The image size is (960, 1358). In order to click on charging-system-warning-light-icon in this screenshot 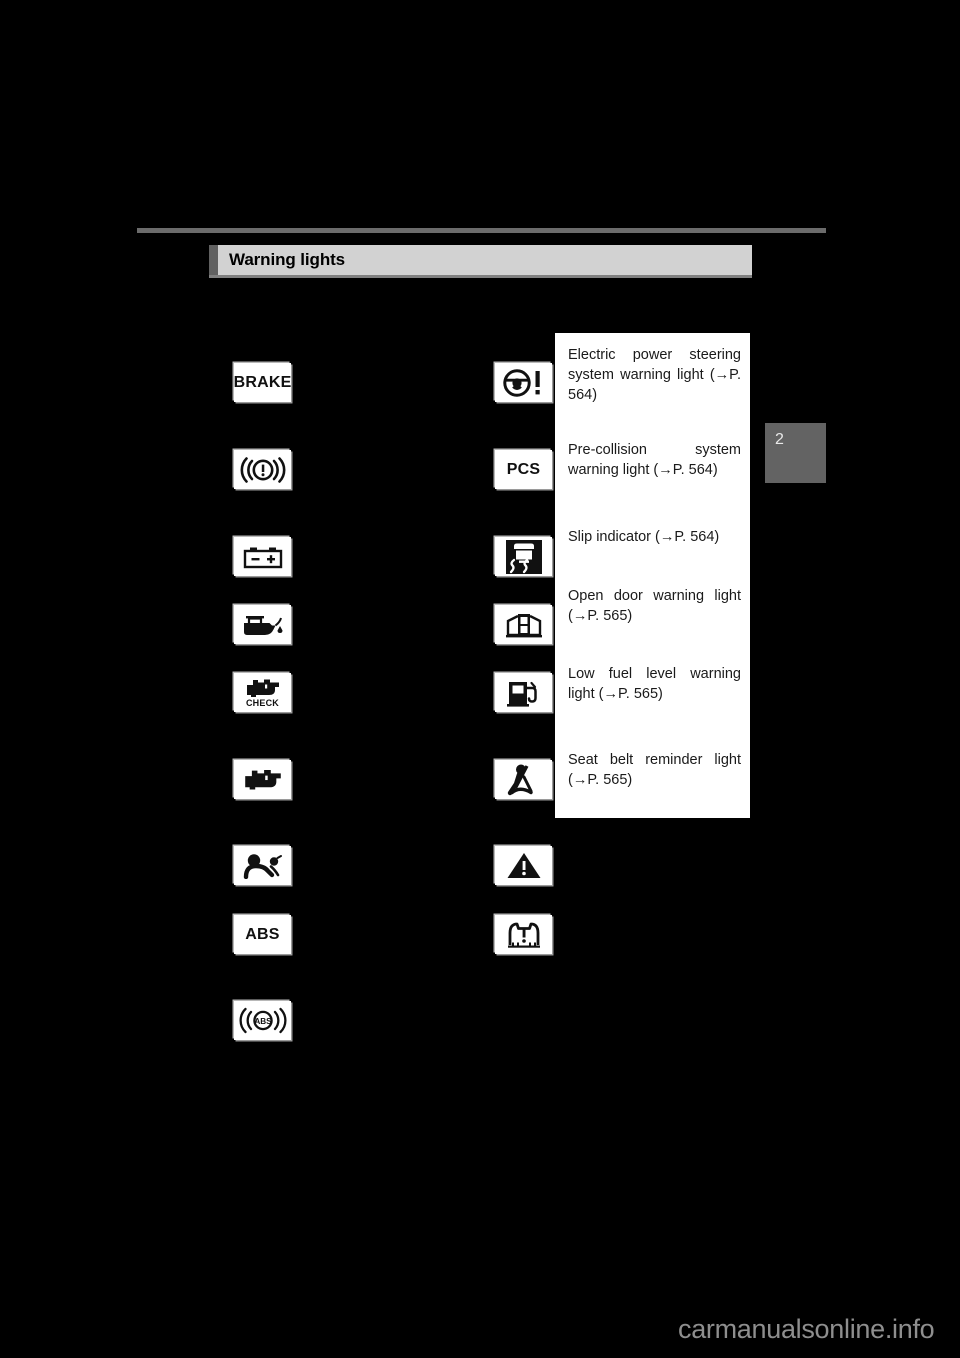, I will do `click(262, 556)`.